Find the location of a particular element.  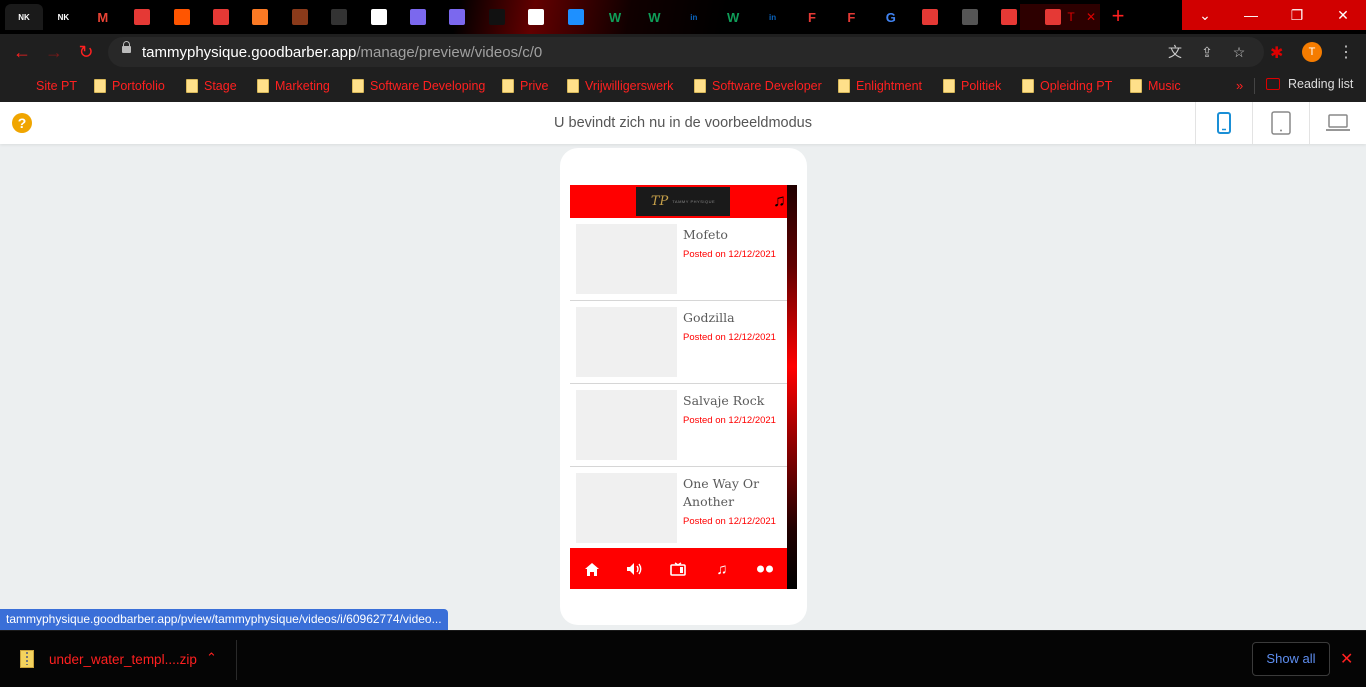

reading-list-button: Reading list is located at coordinates (1309, 84).